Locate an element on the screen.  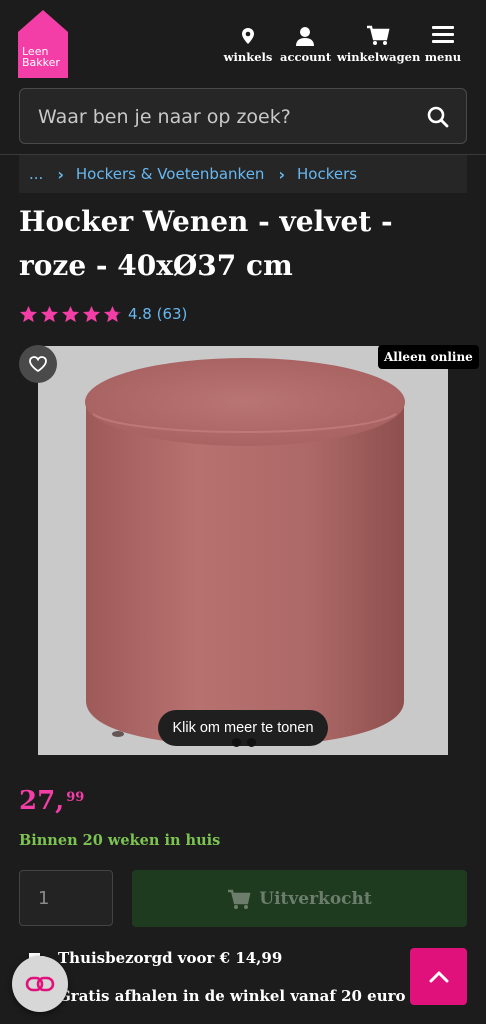
product-title: Hocker Wenen - velvet - roze - 40xØ37 cm is located at coordinates (206, 243).